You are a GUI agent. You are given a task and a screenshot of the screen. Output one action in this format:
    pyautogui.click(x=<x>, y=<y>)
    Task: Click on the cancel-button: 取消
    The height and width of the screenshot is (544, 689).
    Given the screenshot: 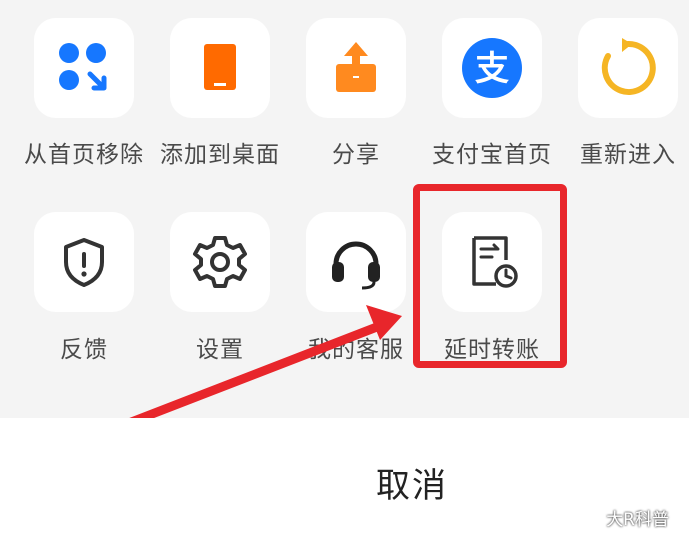 What is the action you would take?
    pyautogui.click(x=344, y=482)
    